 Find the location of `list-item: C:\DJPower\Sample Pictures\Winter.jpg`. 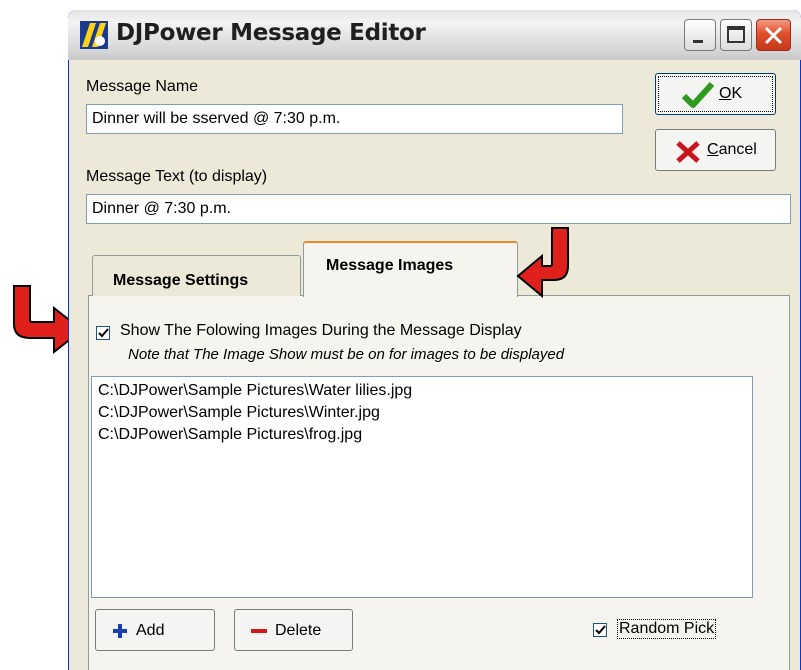

list-item: C:\DJPower\Sample Pictures\Winter.jpg is located at coordinates (425, 413).